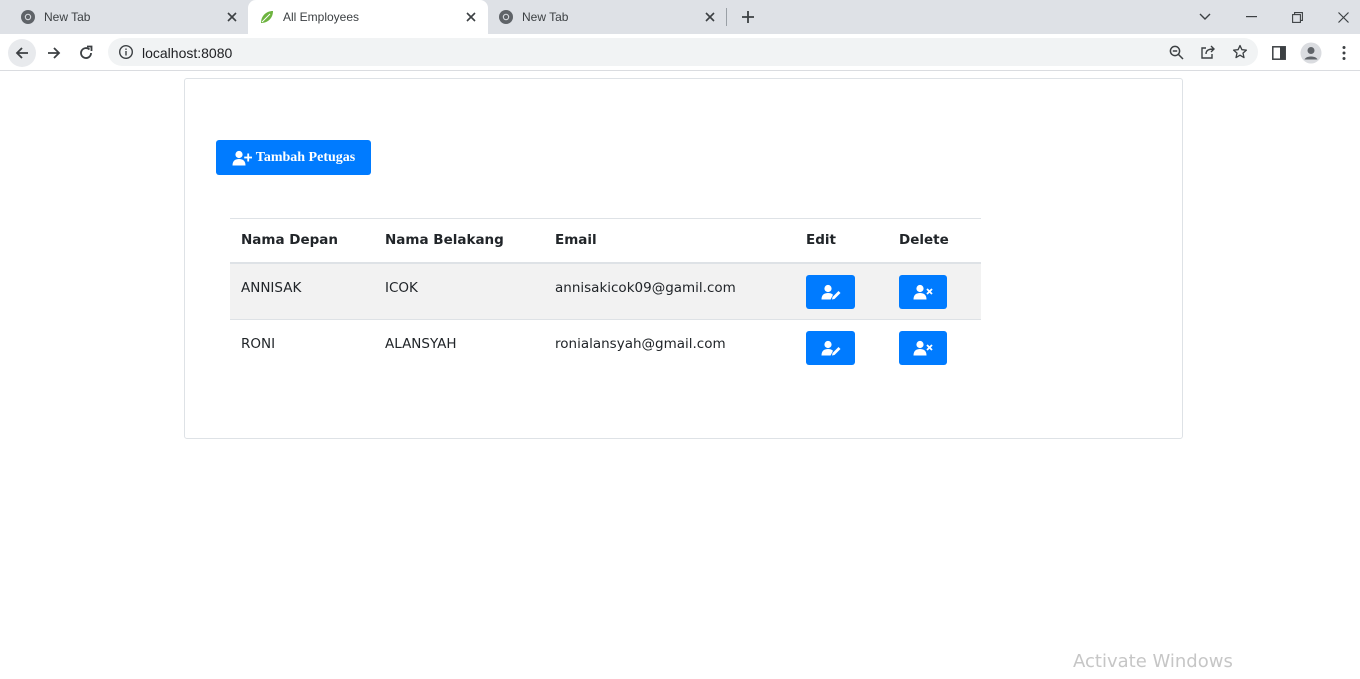 The image size is (1360, 679). I want to click on address-bar: localhost:8080, so click(683, 52).